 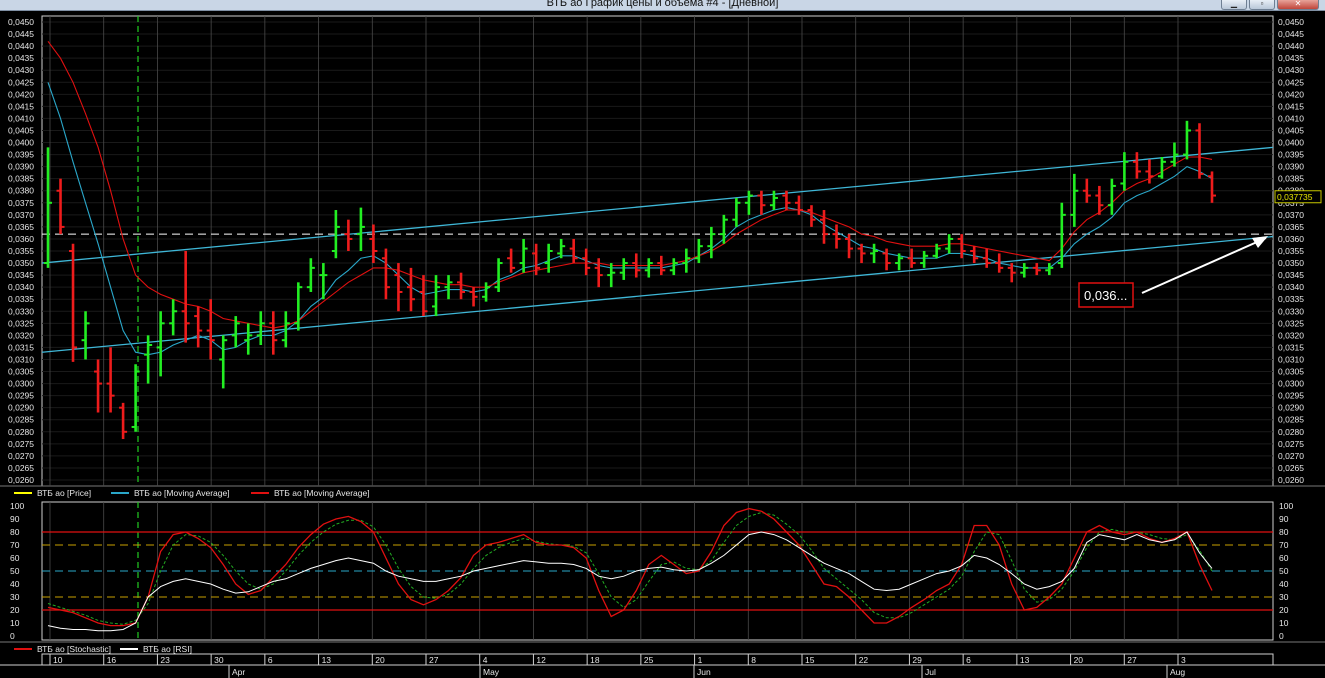 What do you see at coordinates (21, 46) in the screenshot?
I see `price-y-tick-left: 0,0440` at bounding box center [21, 46].